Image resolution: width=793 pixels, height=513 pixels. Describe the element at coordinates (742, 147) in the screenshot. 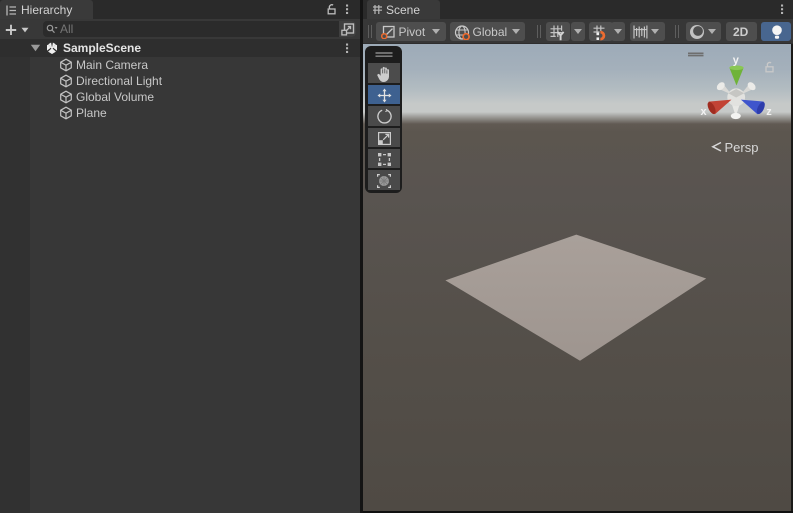

I see `svg-text: Persp` at that location.